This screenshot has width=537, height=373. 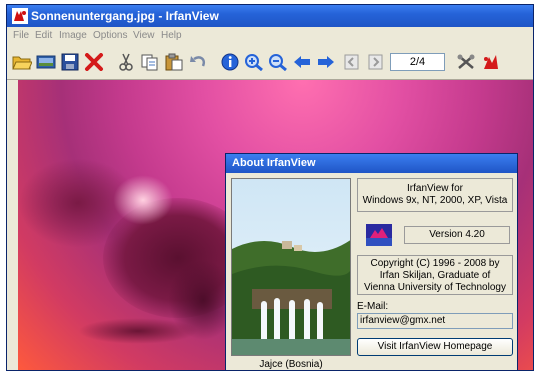 What do you see at coordinates (254, 62) in the screenshot?
I see `zoom-in-icon` at bounding box center [254, 62].